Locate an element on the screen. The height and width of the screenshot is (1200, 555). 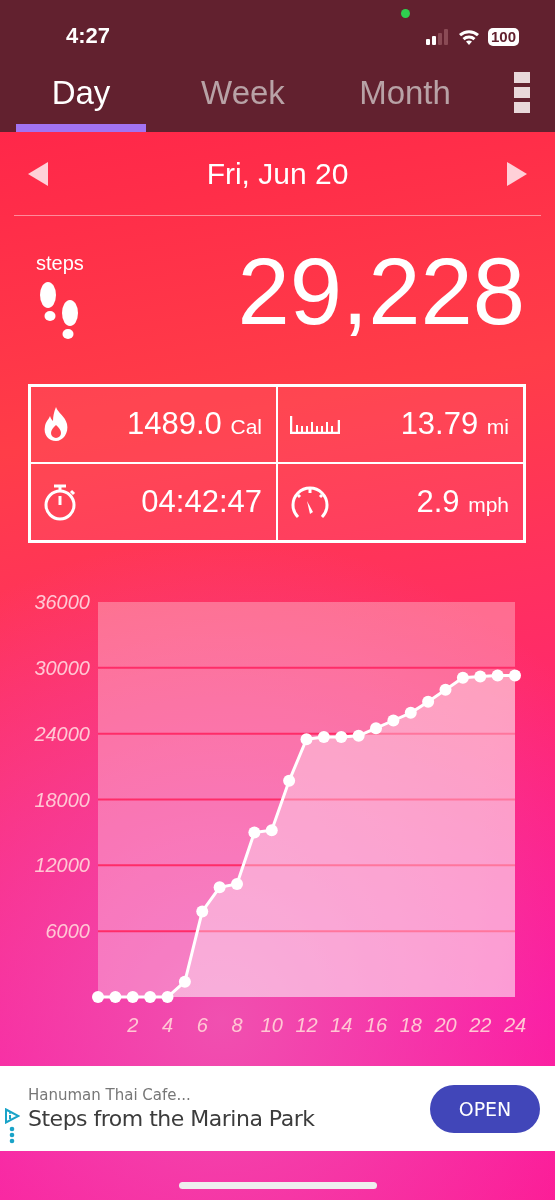
more-options-icon is located at coordinates (12, 1134).